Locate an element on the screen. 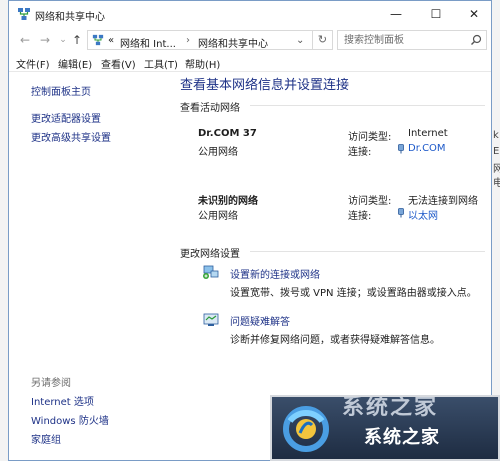 This screenshot has height=461, width=500. address-dropdown-icon: ⌄ is located at coordinates (300, 40).